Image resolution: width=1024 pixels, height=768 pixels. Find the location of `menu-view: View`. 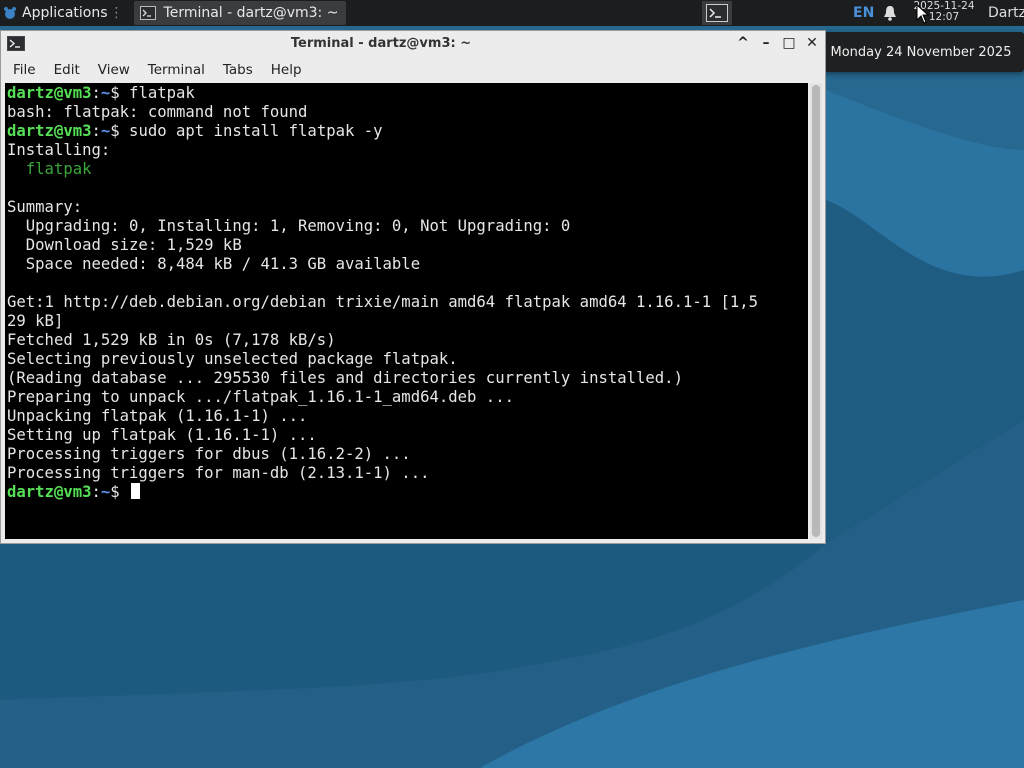

menu-view: View is located at coordinates (114, 70).